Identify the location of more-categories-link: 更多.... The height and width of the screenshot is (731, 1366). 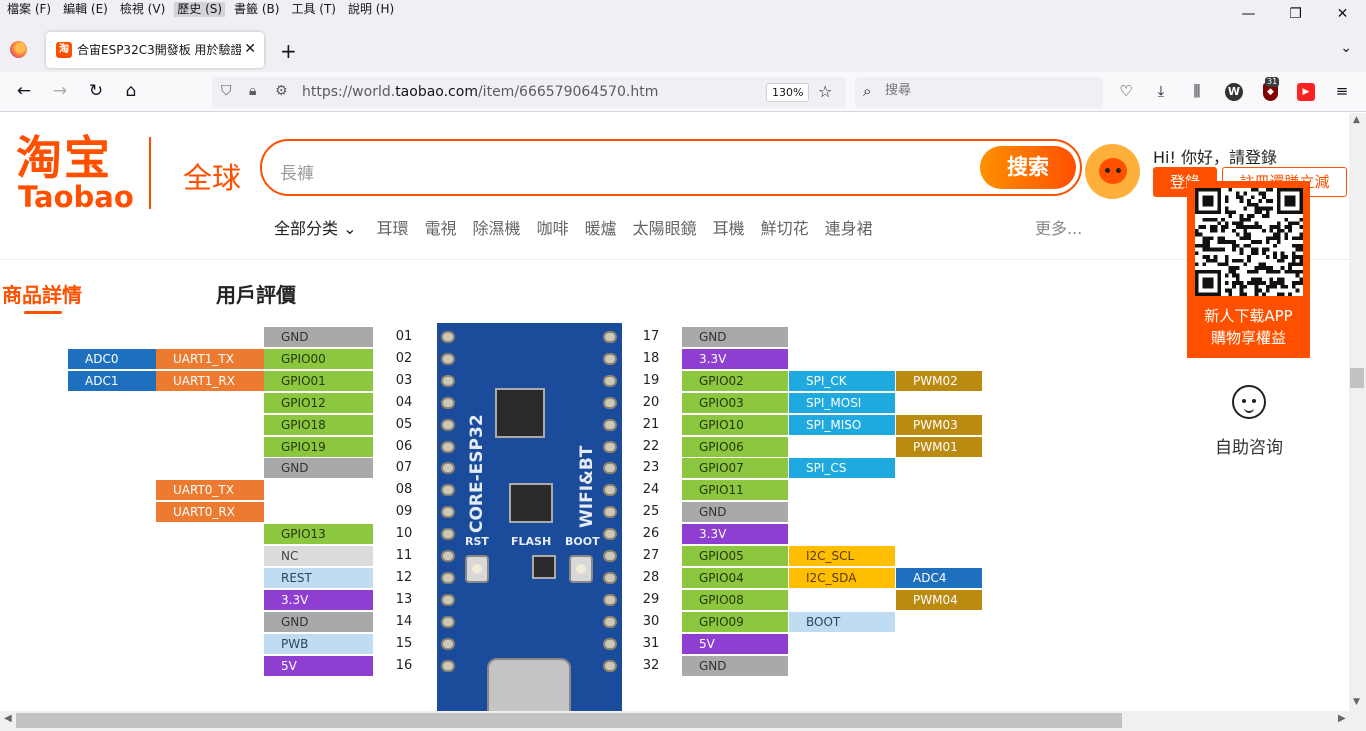
(1058, 227).